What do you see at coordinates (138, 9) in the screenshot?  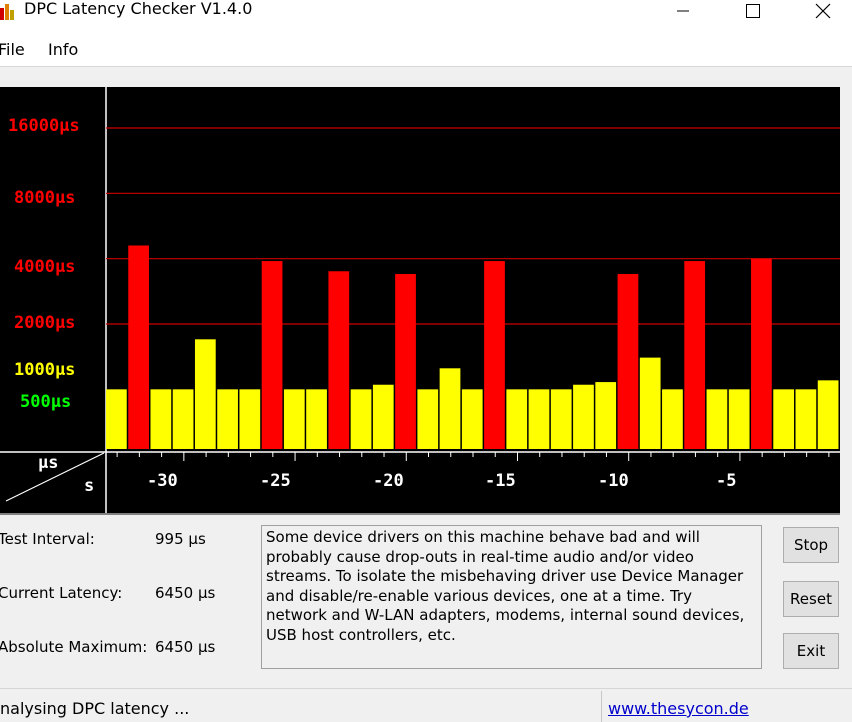 I see `window-title: DPC Latency Checker V1.4.0` at bounding box center [138, 9].